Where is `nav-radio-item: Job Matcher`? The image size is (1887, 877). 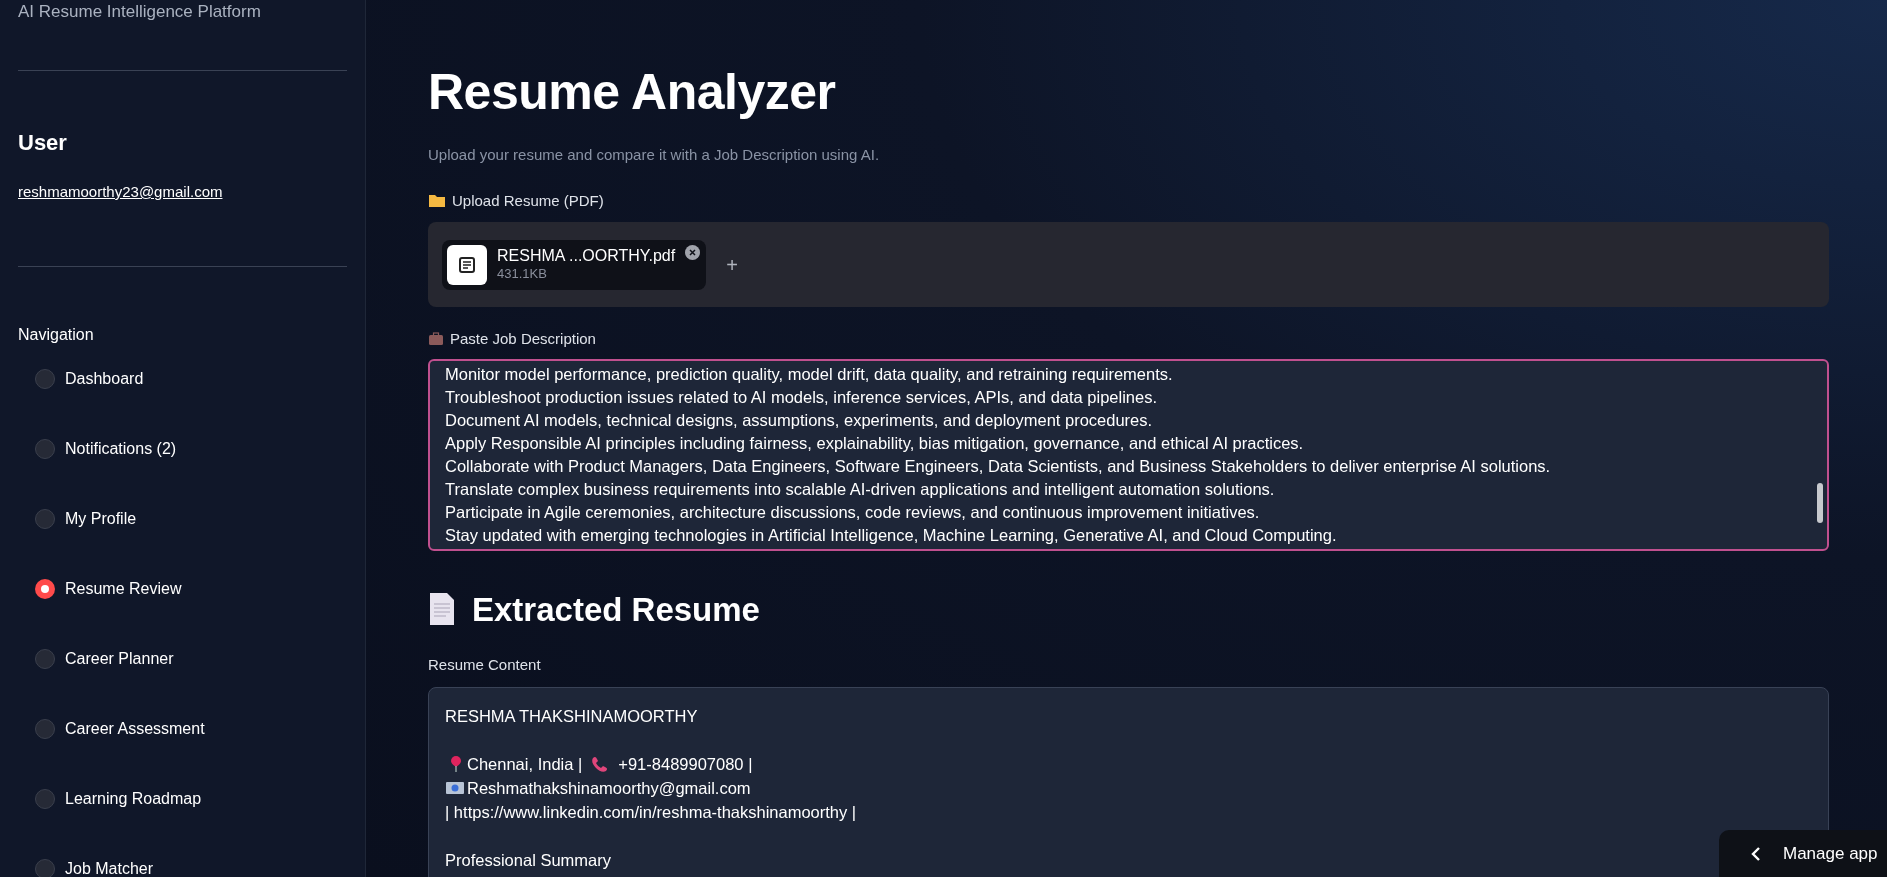
nav-radio-item: Job Matcher is located at coordinates (191, 866).